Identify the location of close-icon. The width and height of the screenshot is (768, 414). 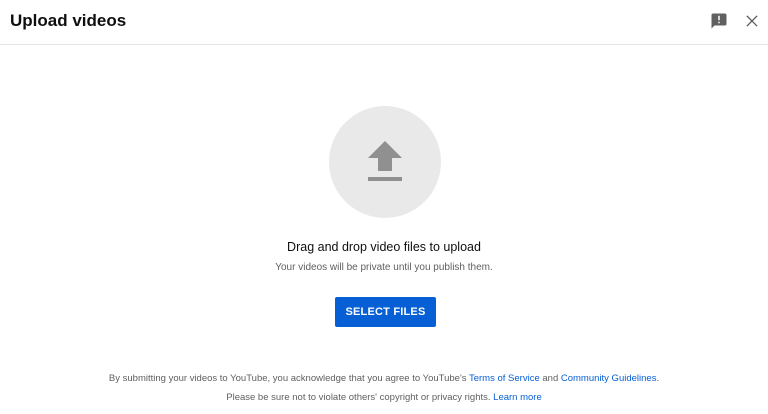
(752, 21).